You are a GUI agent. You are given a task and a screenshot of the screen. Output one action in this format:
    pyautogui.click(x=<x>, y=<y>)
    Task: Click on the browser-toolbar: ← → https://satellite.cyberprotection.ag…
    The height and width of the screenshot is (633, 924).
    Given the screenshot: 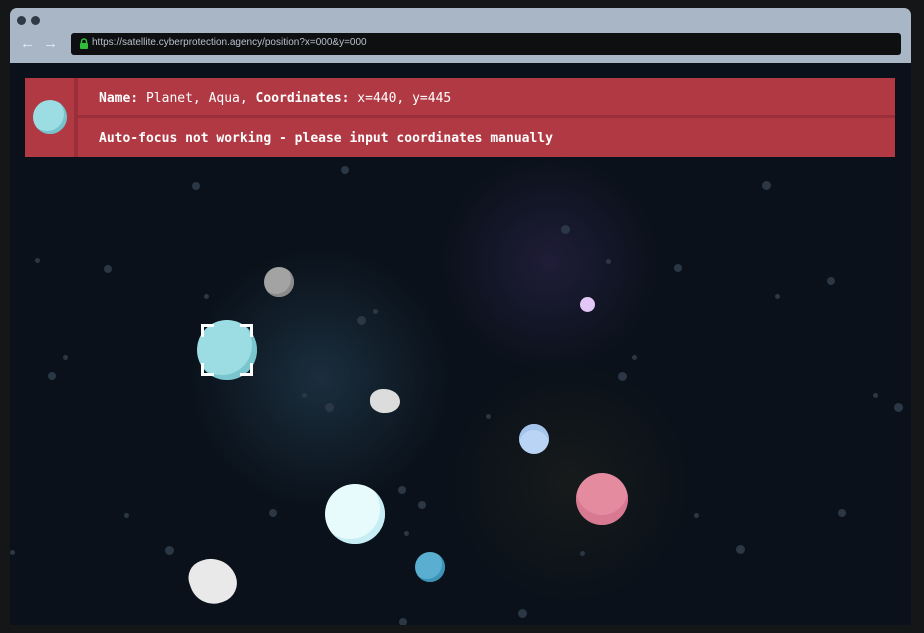 What is the action you would take?
    pyautogui.click(x=460, y=35)
    